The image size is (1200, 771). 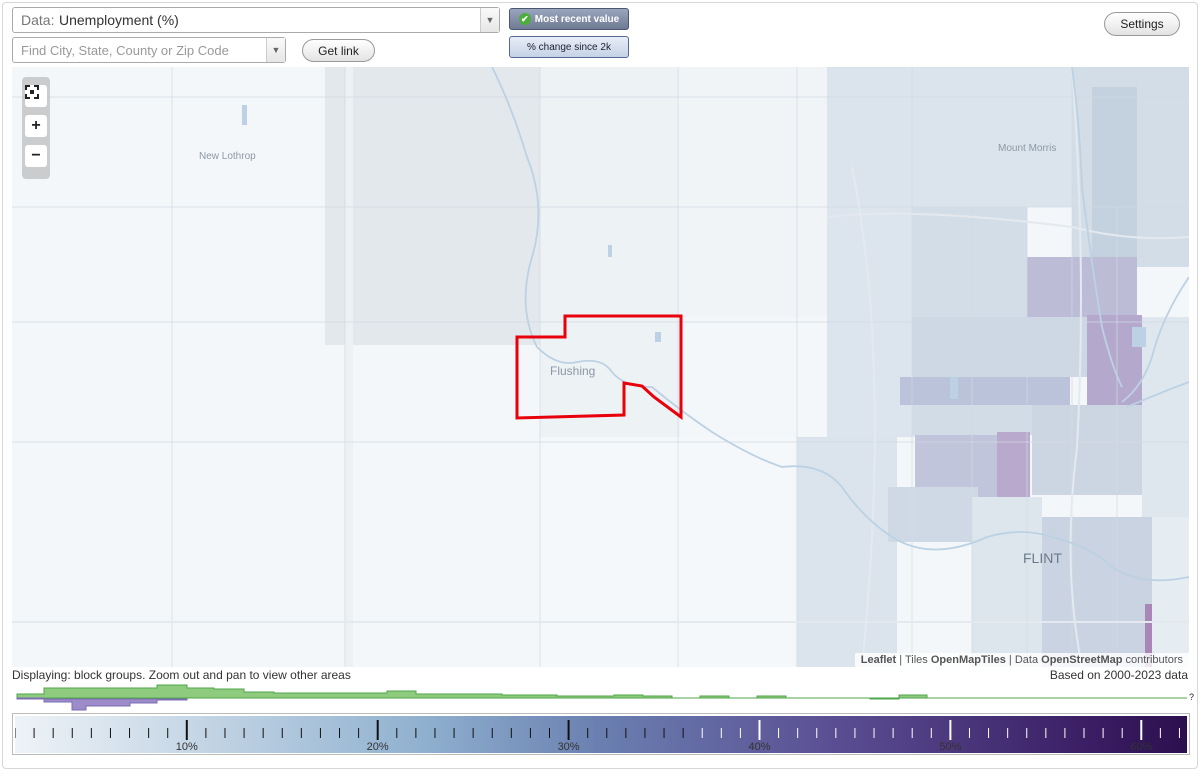 I want to click on histogram-purple-area, so click(x=102, y=704).